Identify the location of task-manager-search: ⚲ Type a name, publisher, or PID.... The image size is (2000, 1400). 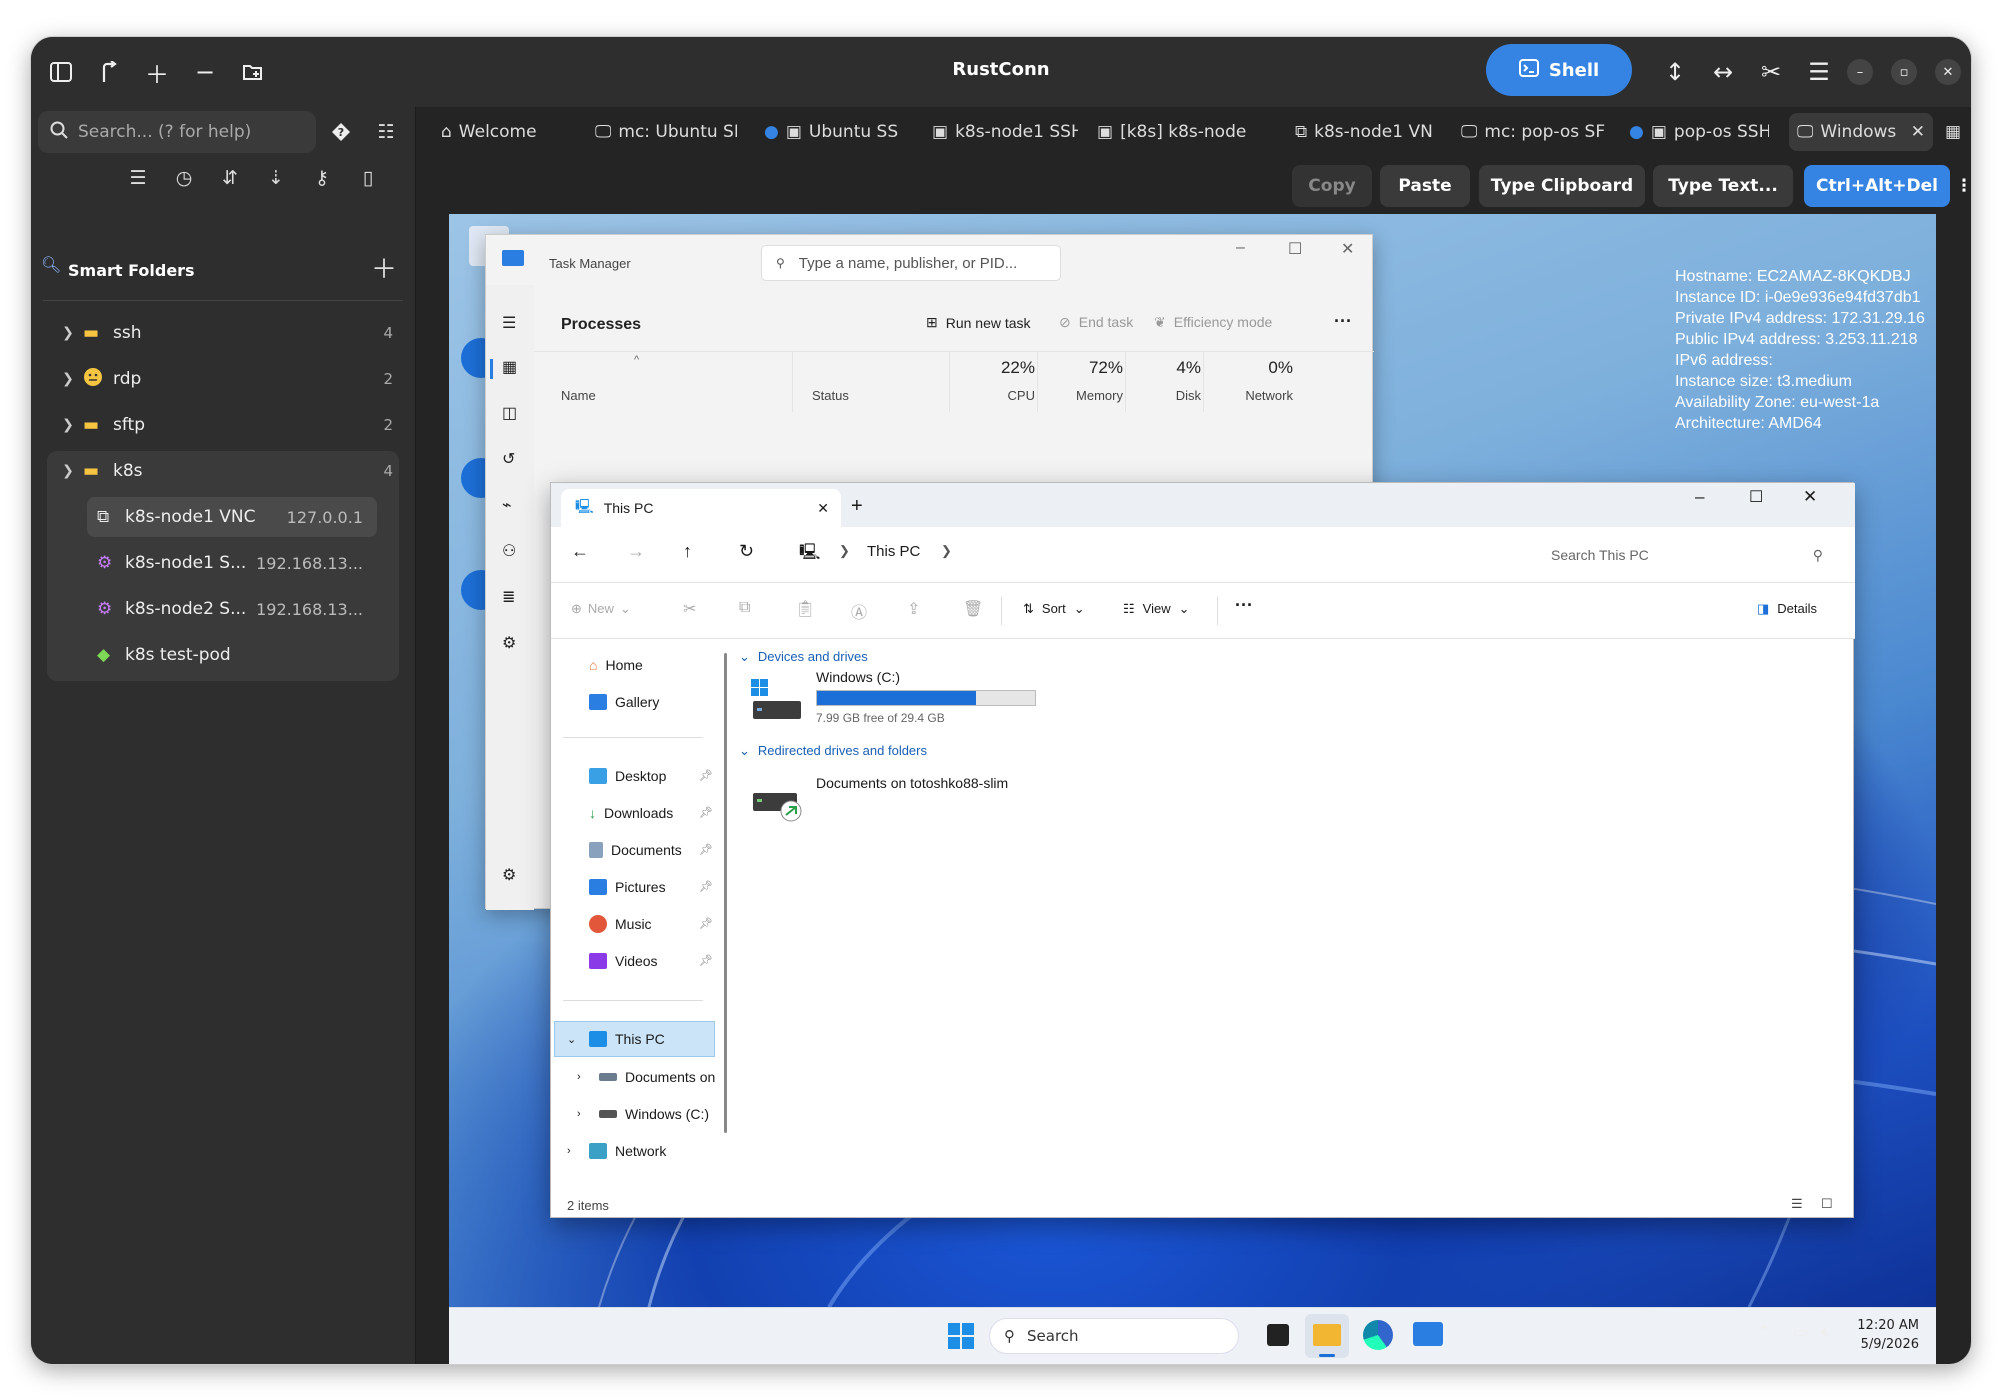
(911, 263).